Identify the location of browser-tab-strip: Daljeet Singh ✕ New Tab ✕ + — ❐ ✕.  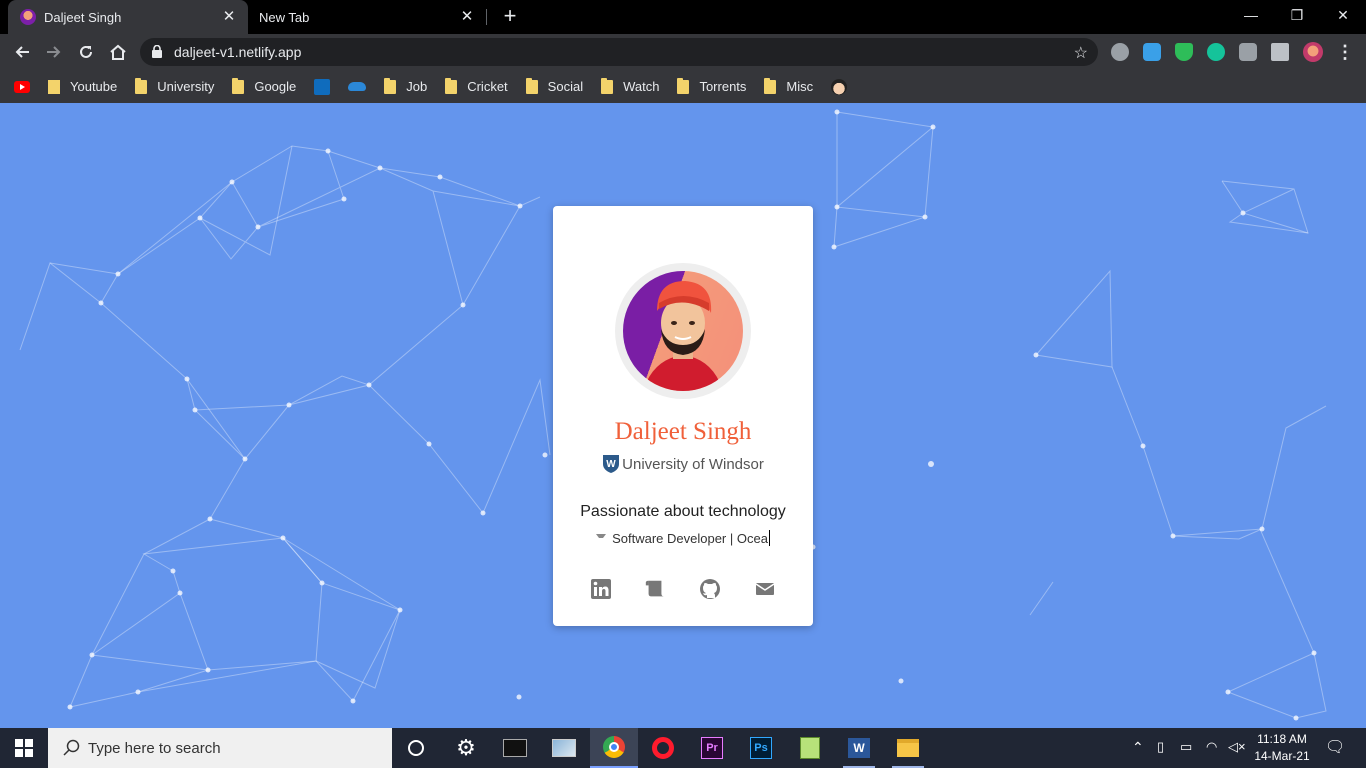
(683, 17).